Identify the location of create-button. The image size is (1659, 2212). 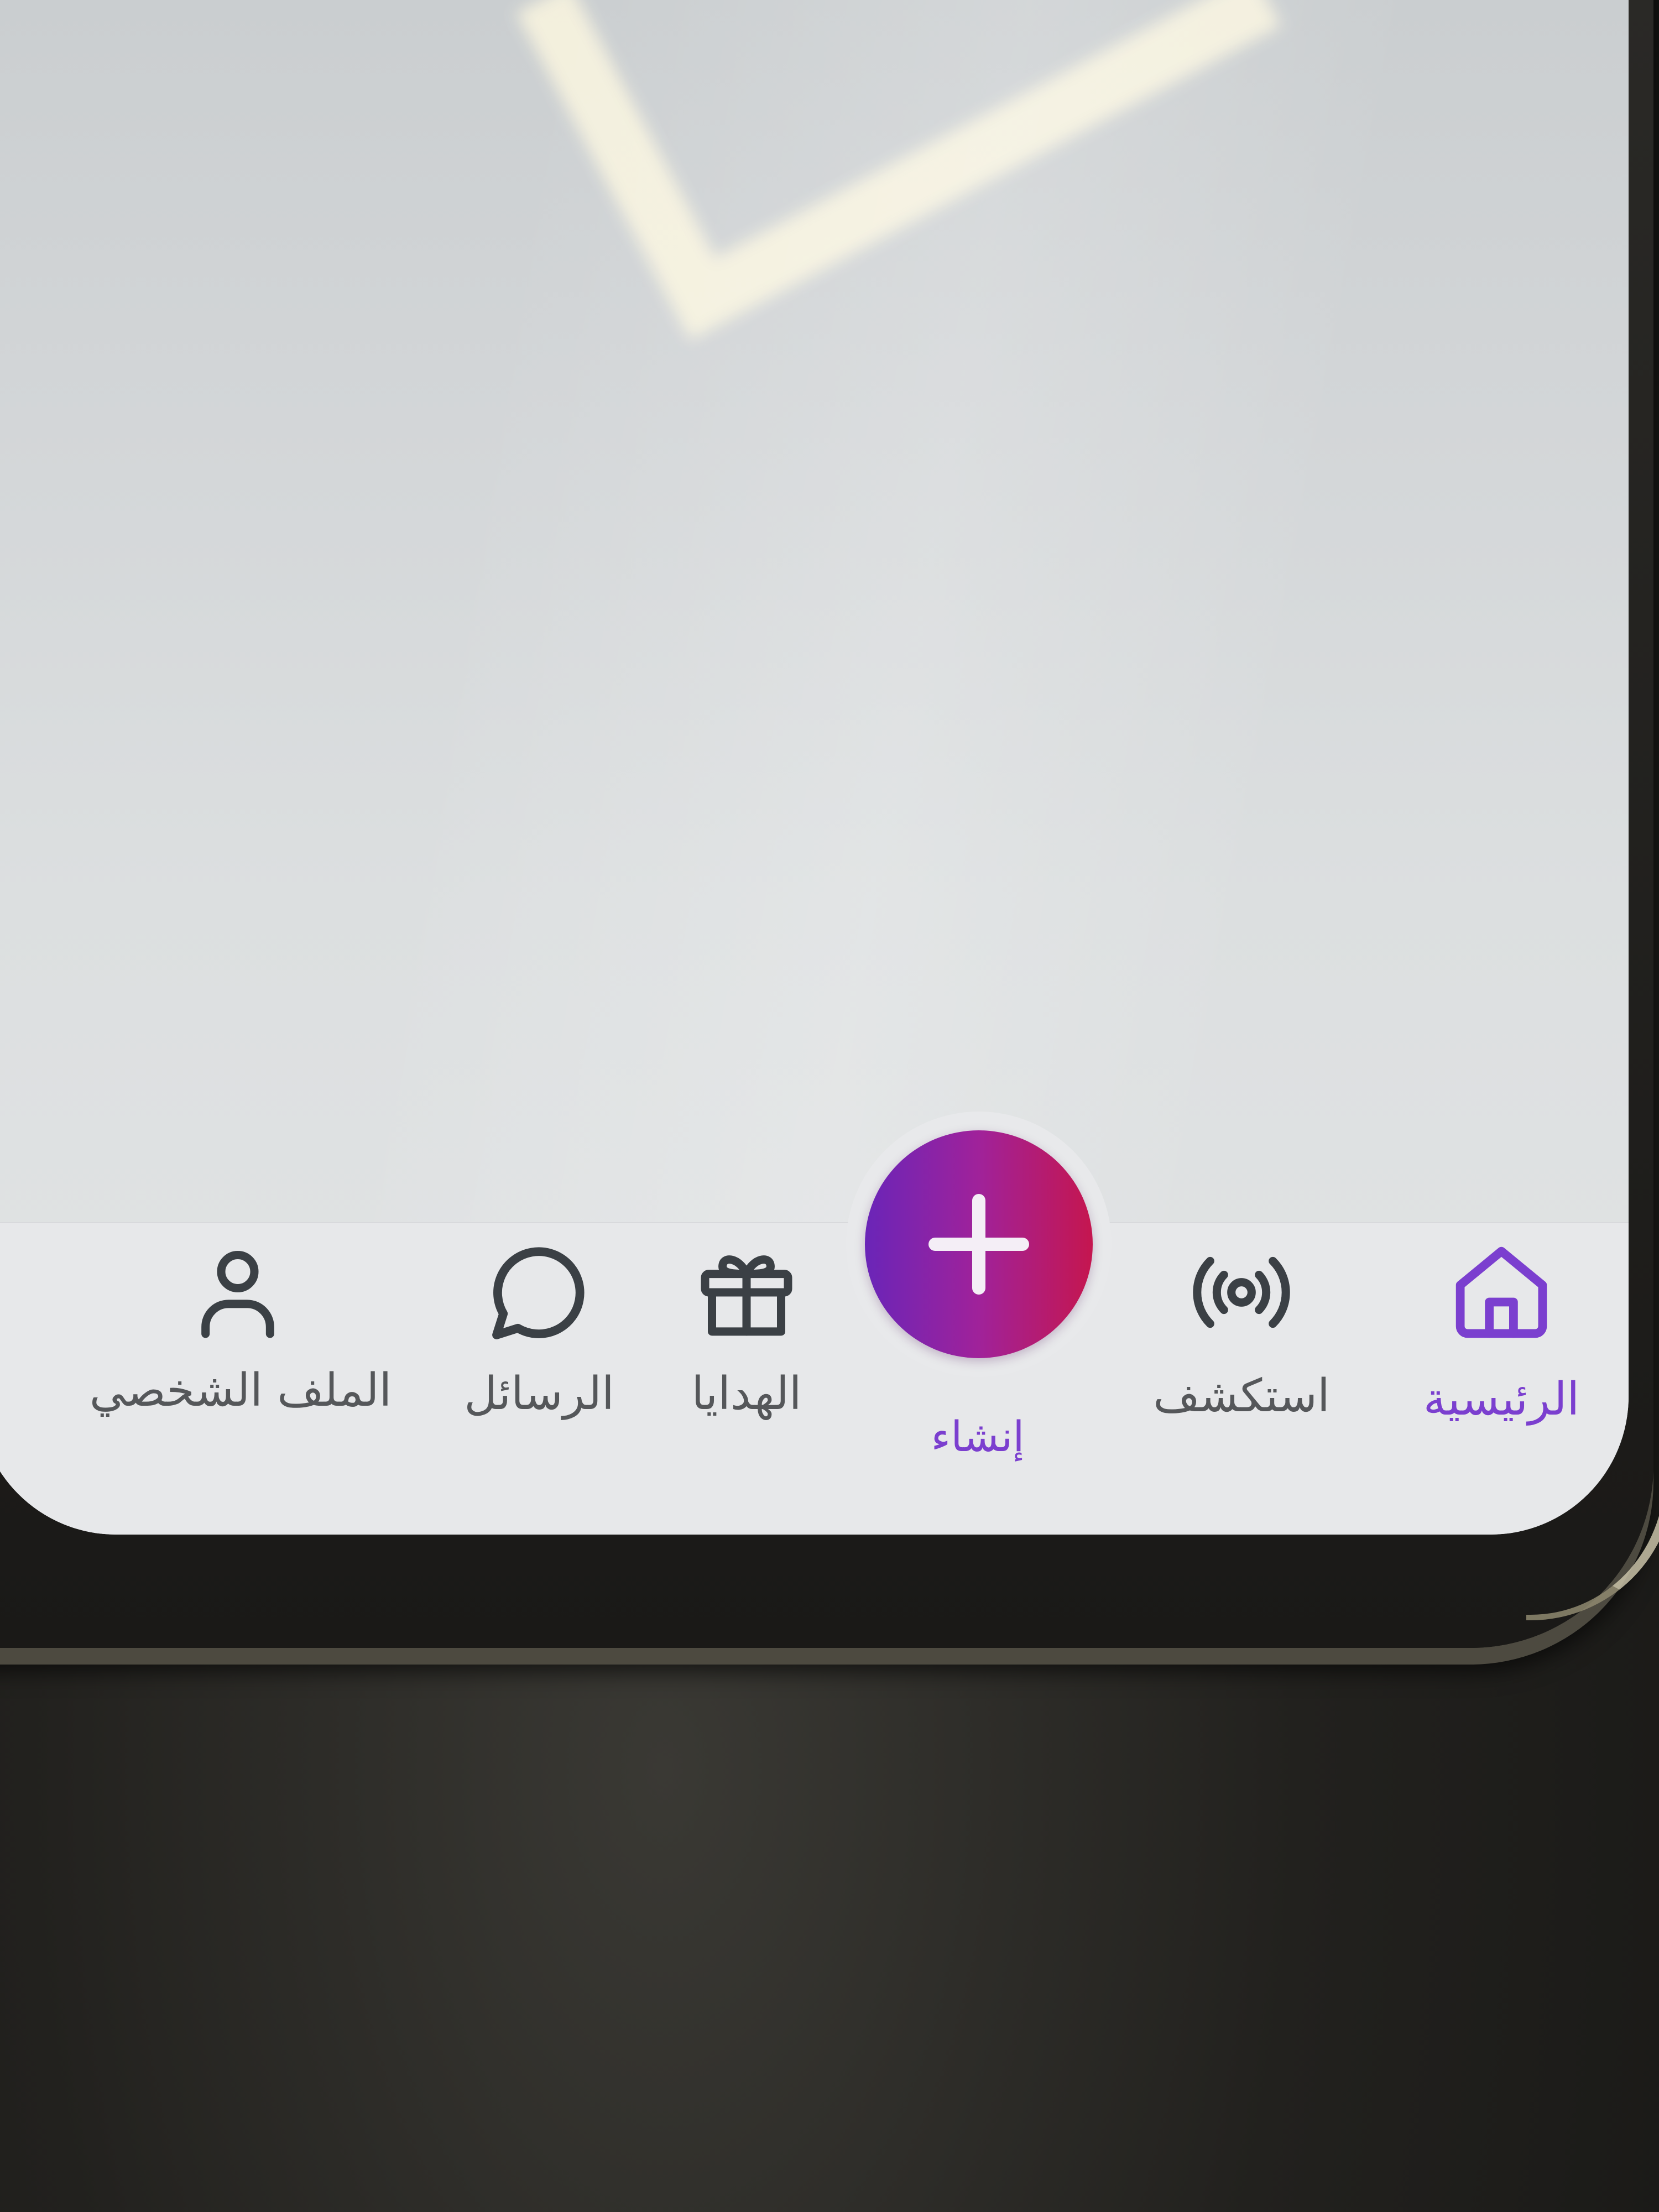
(979, 1244).